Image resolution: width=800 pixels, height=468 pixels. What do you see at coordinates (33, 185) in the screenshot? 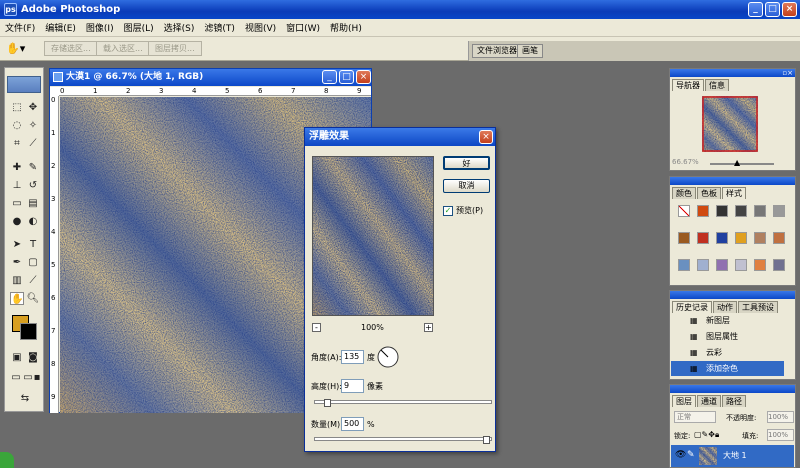
I see `history-brush-icon: ↺` at bounding box center [33, 185].